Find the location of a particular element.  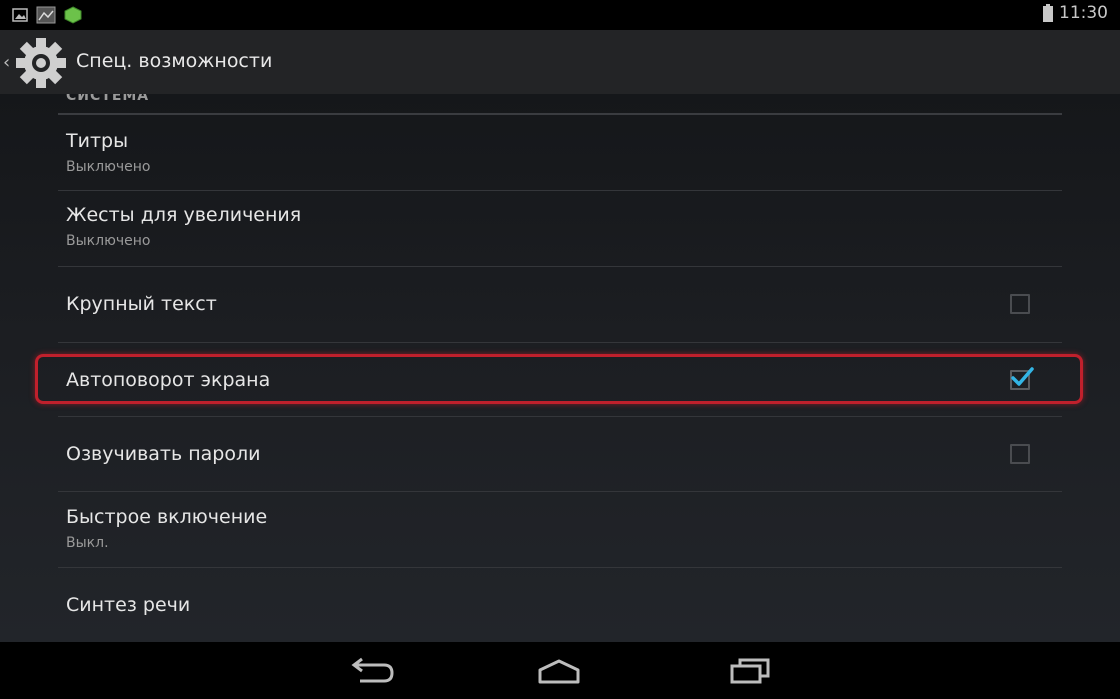

recents-icon is located at coordinates (751, 671).